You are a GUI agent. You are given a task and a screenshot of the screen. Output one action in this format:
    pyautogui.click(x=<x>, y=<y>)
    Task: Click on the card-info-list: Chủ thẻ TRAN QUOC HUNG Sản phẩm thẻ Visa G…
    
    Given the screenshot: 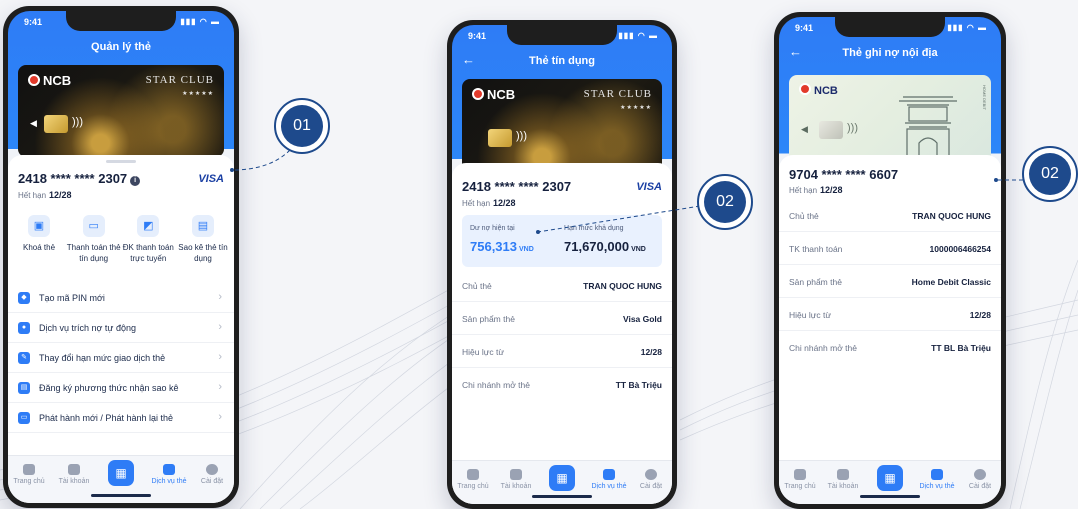 What is the action you would take?
    pyautogui.click(x=562, y=335)
    